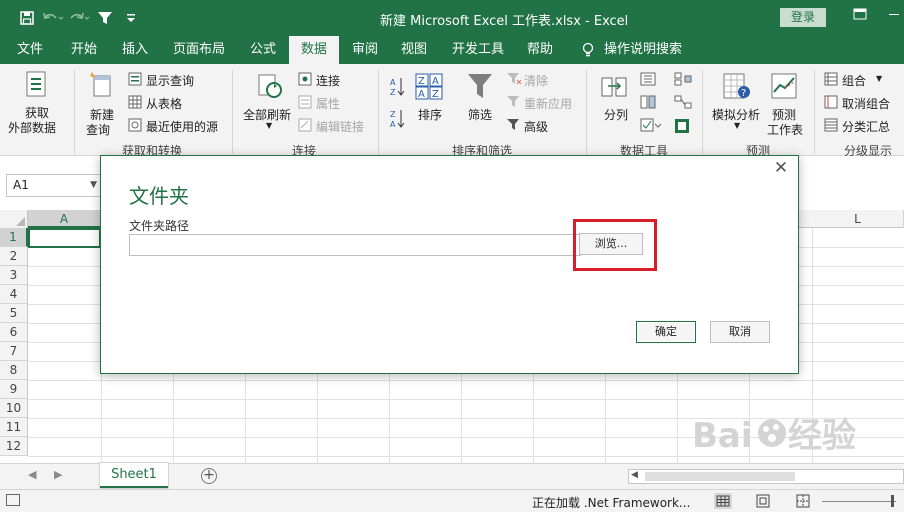  I want to click on redo-icon, so click(79, 18).